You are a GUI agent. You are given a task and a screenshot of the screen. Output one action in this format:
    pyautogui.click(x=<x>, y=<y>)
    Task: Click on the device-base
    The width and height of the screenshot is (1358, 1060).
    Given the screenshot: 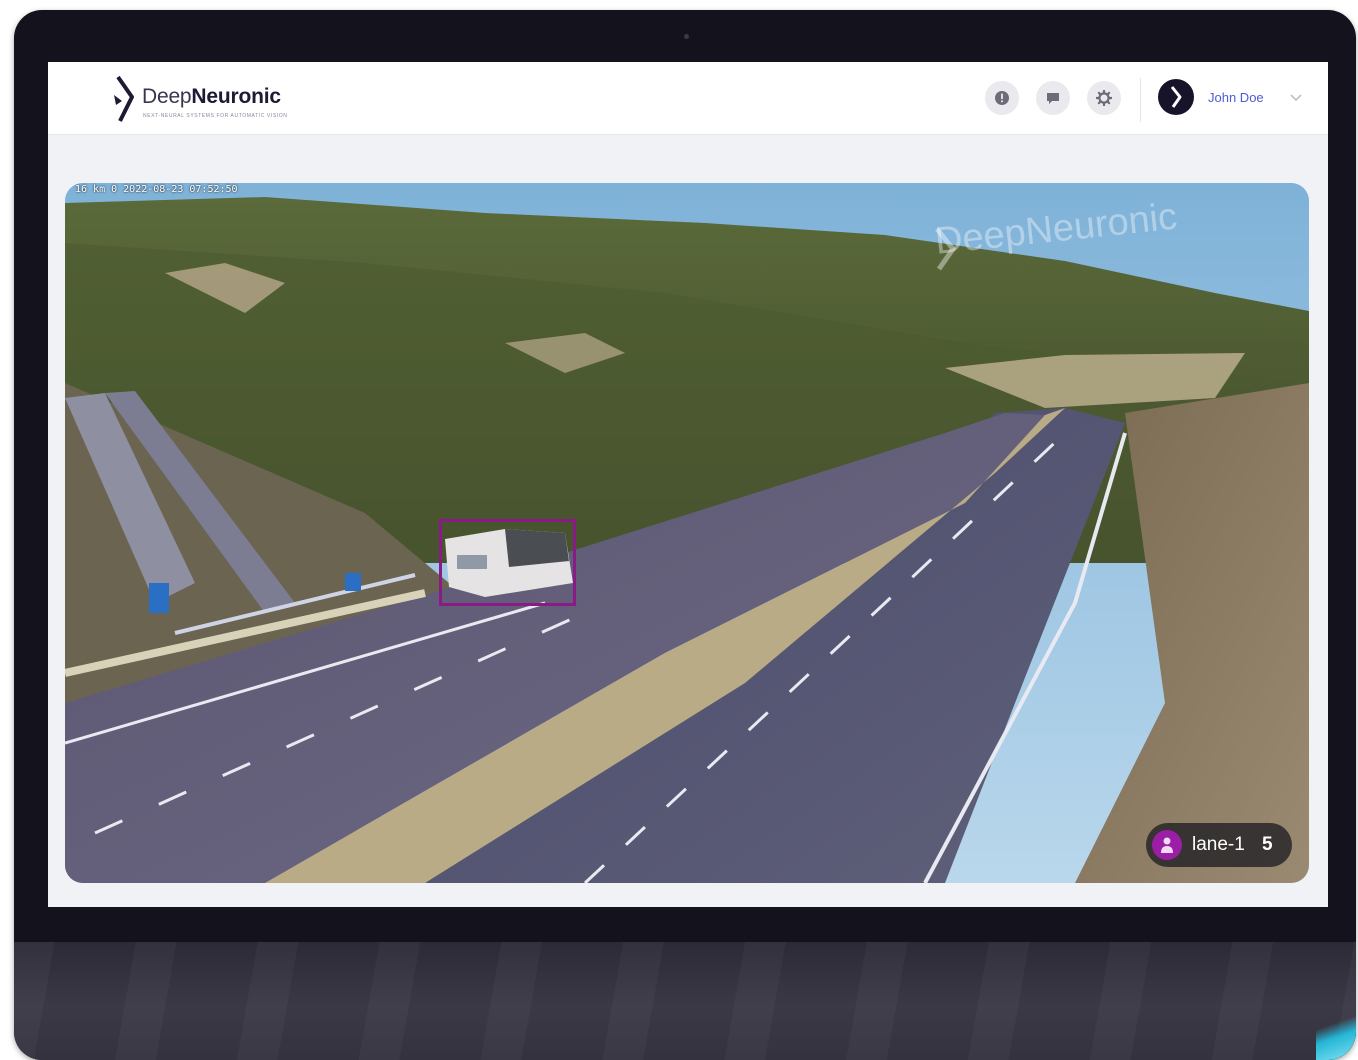 What is the action you would take?
    pyautogui.click(x=685, y=1001)
    